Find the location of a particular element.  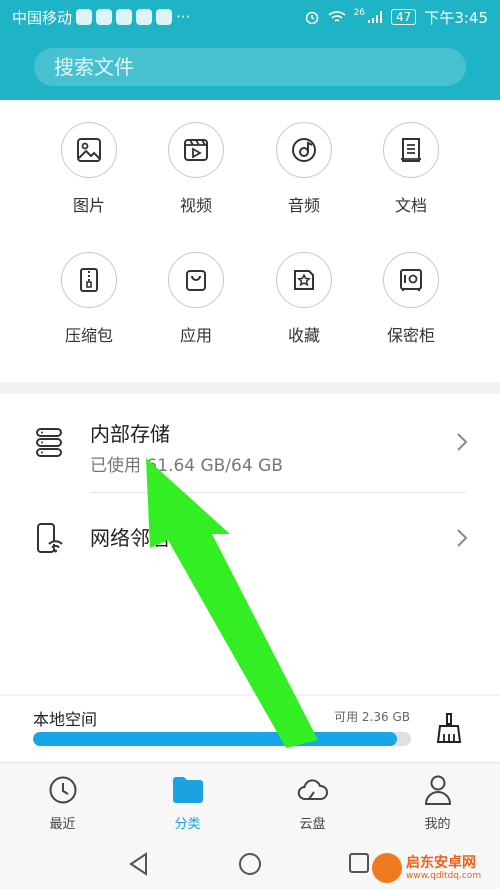

category-favorites: 收藏 is located at coordinates (304, 299).